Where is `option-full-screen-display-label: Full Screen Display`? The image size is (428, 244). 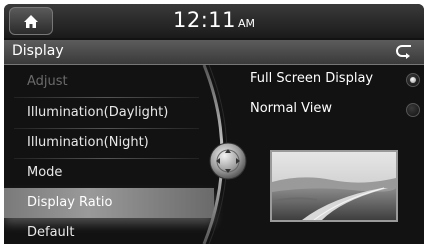
option-full-screen-display-label: Full Screen Display is located at coordinates (311, 78).